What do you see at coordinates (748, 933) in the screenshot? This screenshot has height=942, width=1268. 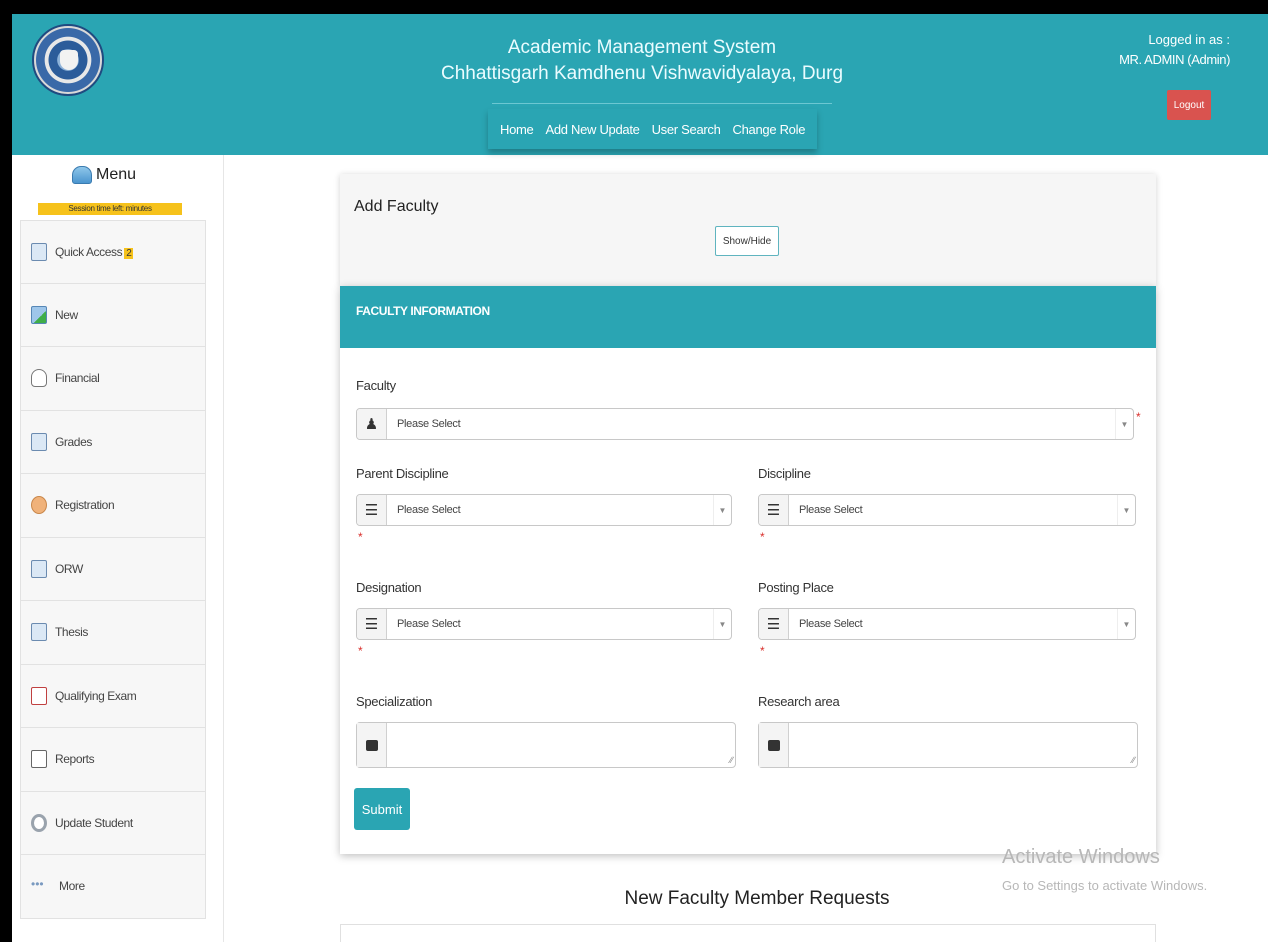 I see `requests-panel` at bounding box center [748, 933].